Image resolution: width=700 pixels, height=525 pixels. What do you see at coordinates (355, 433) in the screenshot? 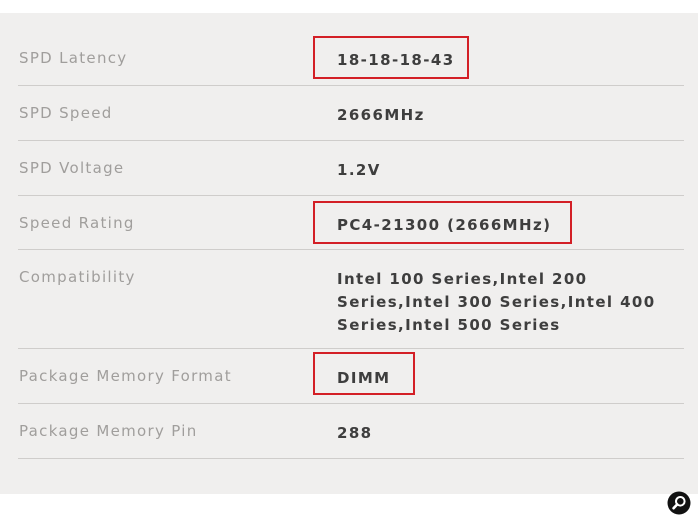
I see `spec-value: 288` at bounding box center [355, 433].